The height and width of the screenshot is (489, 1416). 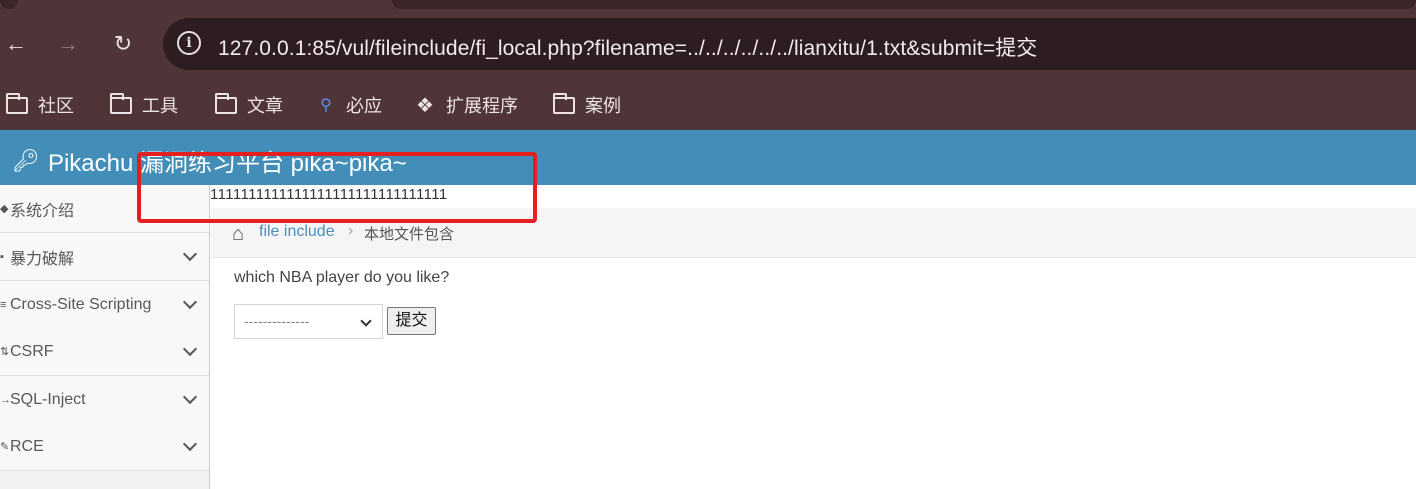 I want to click on exchange-icon: ⇅, so click(x=5, y=352).